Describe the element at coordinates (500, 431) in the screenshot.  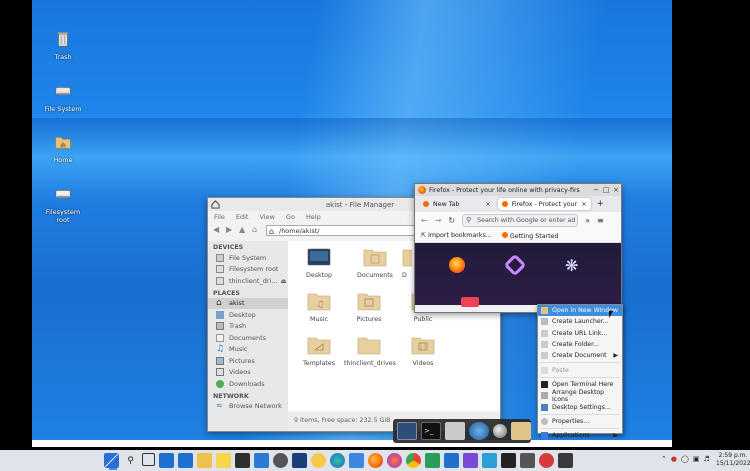
I see `search-icon` at that location.